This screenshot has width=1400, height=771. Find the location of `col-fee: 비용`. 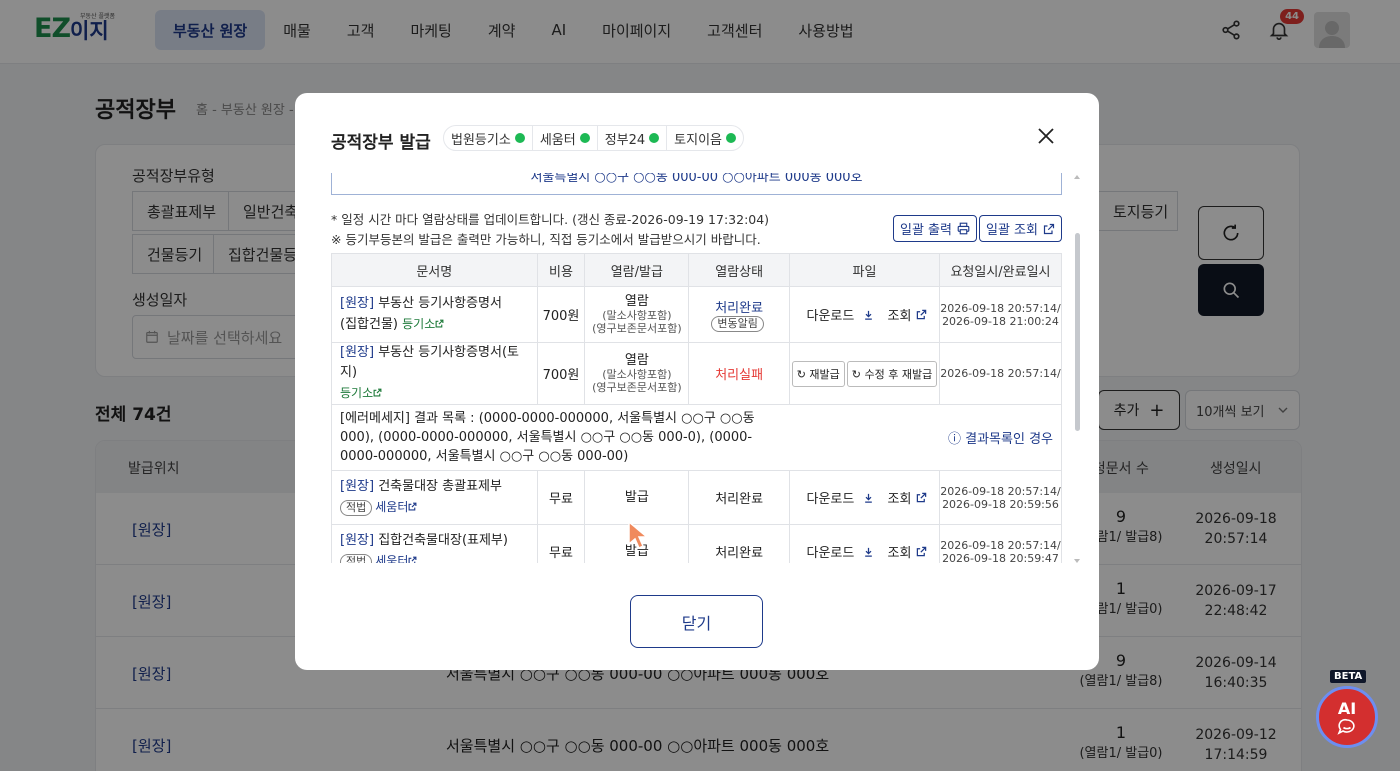

col-fee: 비용 is located at coordinates (561, 270).